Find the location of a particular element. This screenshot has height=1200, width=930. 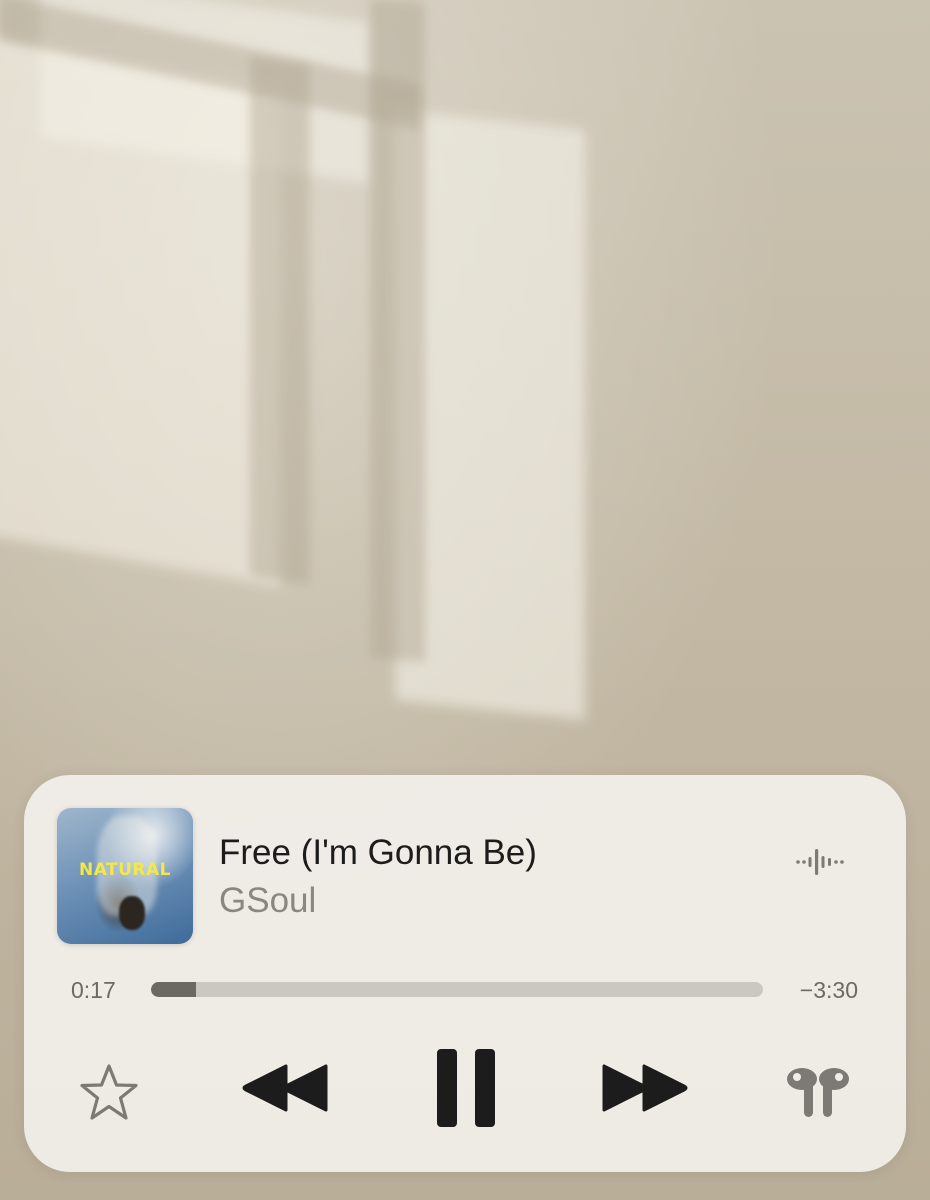

wallpaper-shadow is located at coordinates (280, 320).